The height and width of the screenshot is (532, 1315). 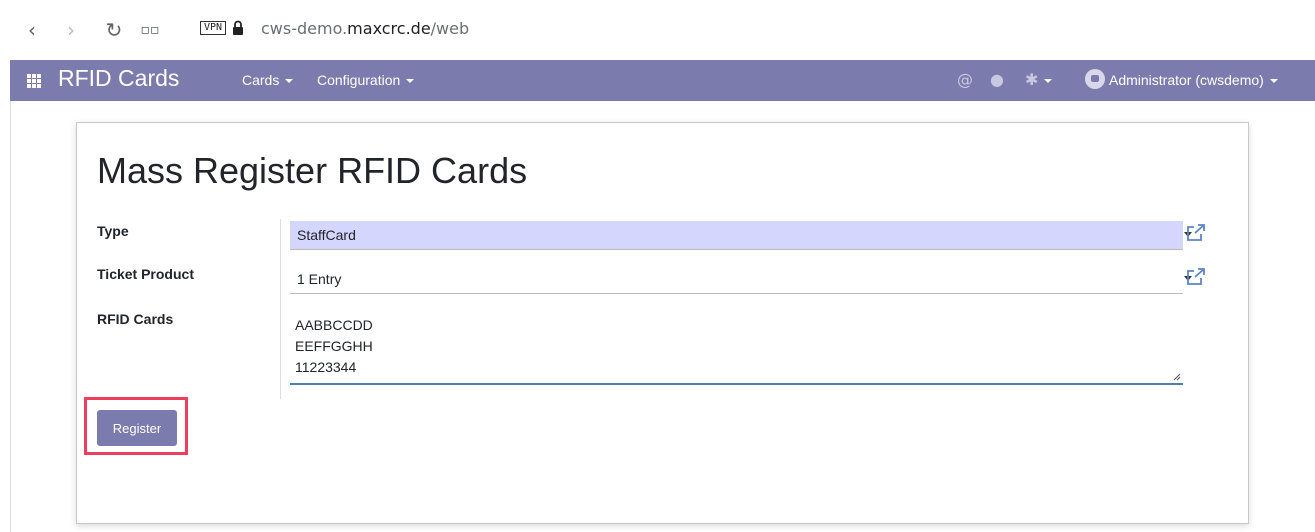 I want to click on app-title: RFID Cards, so click(x=118, y=78).